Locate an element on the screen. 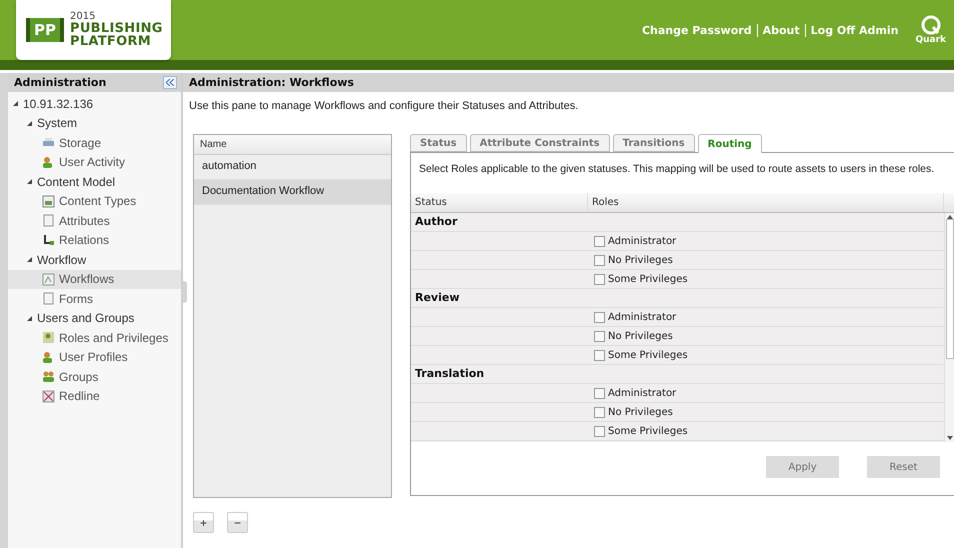 The image size is (954, 548). tree-item: User Profiles is located at coordinates (94, 357).